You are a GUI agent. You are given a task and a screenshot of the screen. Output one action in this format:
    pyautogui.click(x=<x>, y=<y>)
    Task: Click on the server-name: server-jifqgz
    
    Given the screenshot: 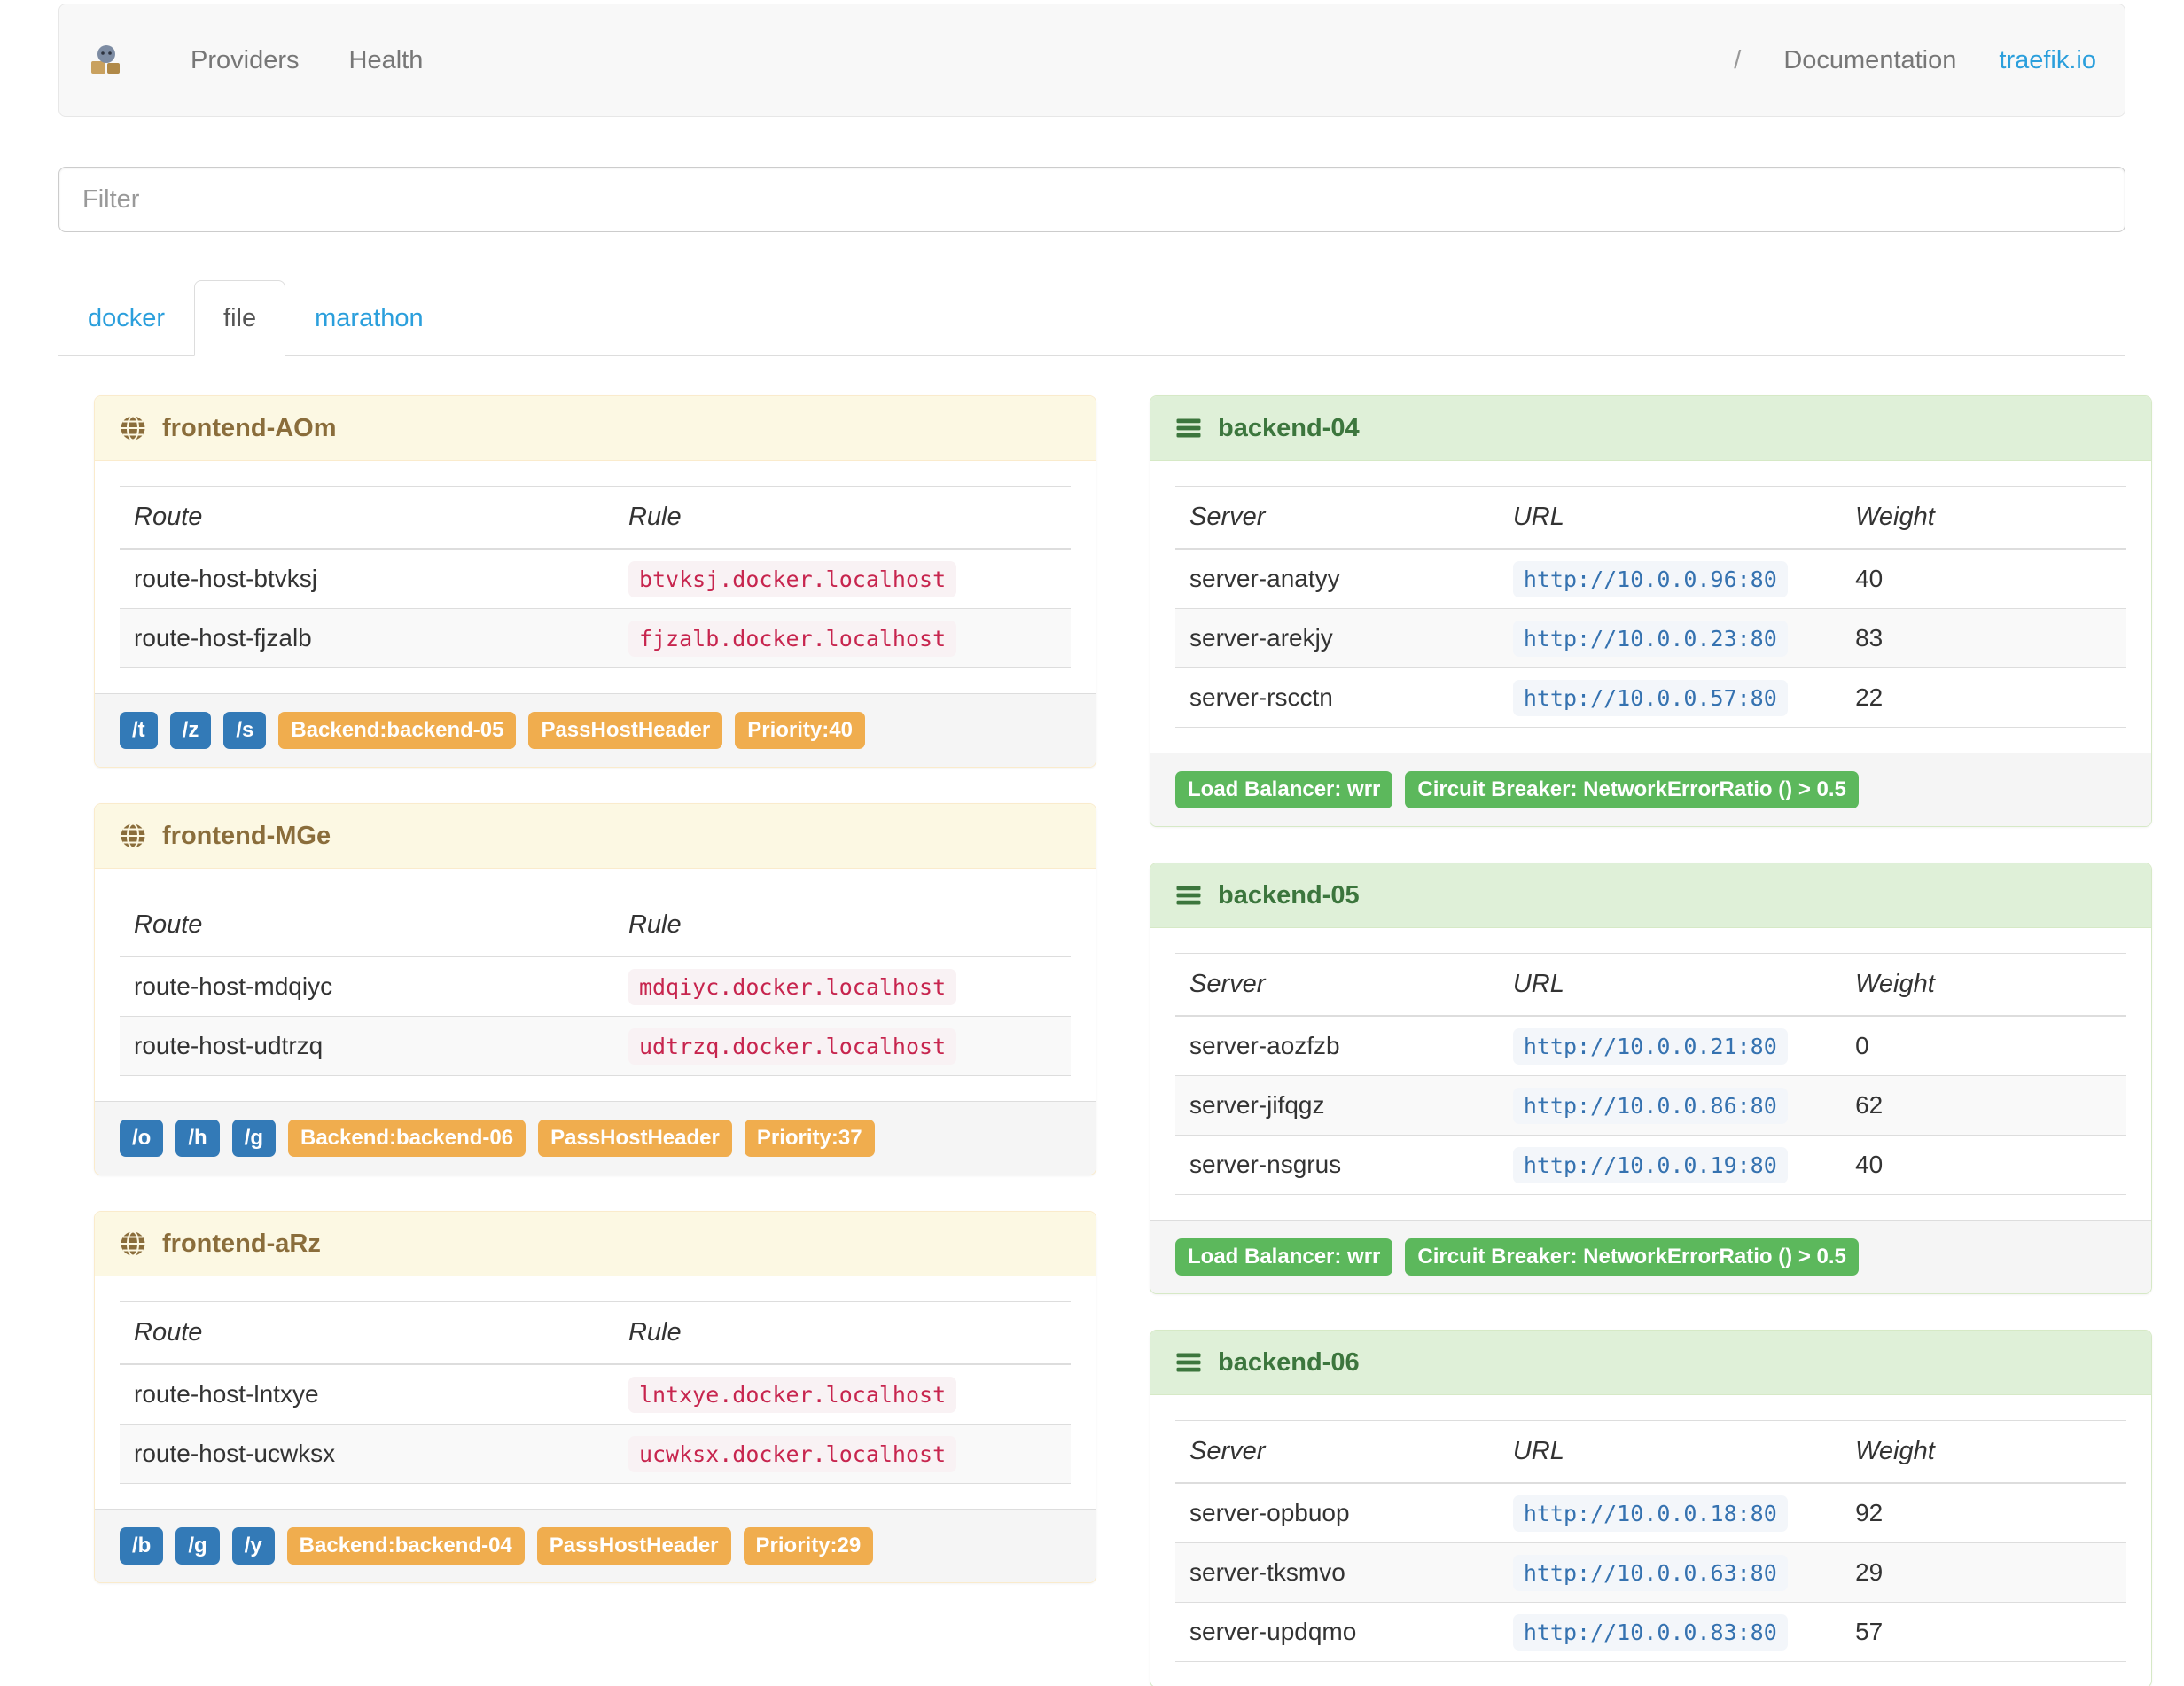 What is the action you would take?
    pyautogui.click(x=1337, y=1106)
    